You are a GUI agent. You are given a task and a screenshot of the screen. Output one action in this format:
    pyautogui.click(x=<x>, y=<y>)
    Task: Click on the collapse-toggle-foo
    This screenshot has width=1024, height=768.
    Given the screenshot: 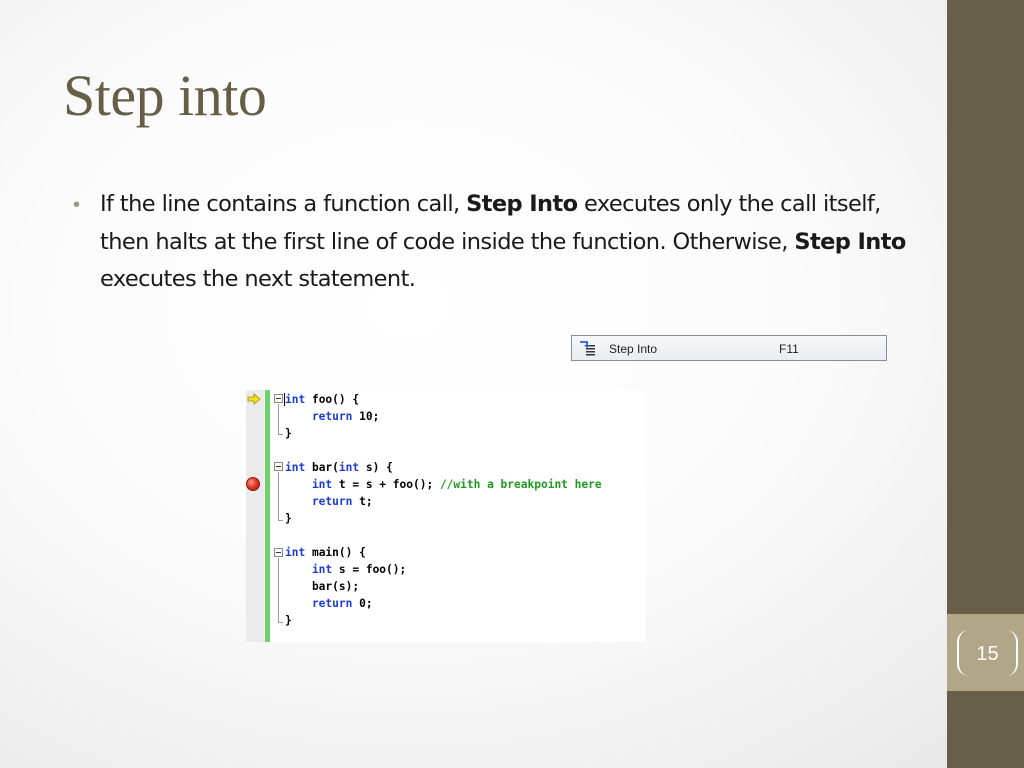 What is the action you would take?
    pyautogui.click(x=278, y=398)
    